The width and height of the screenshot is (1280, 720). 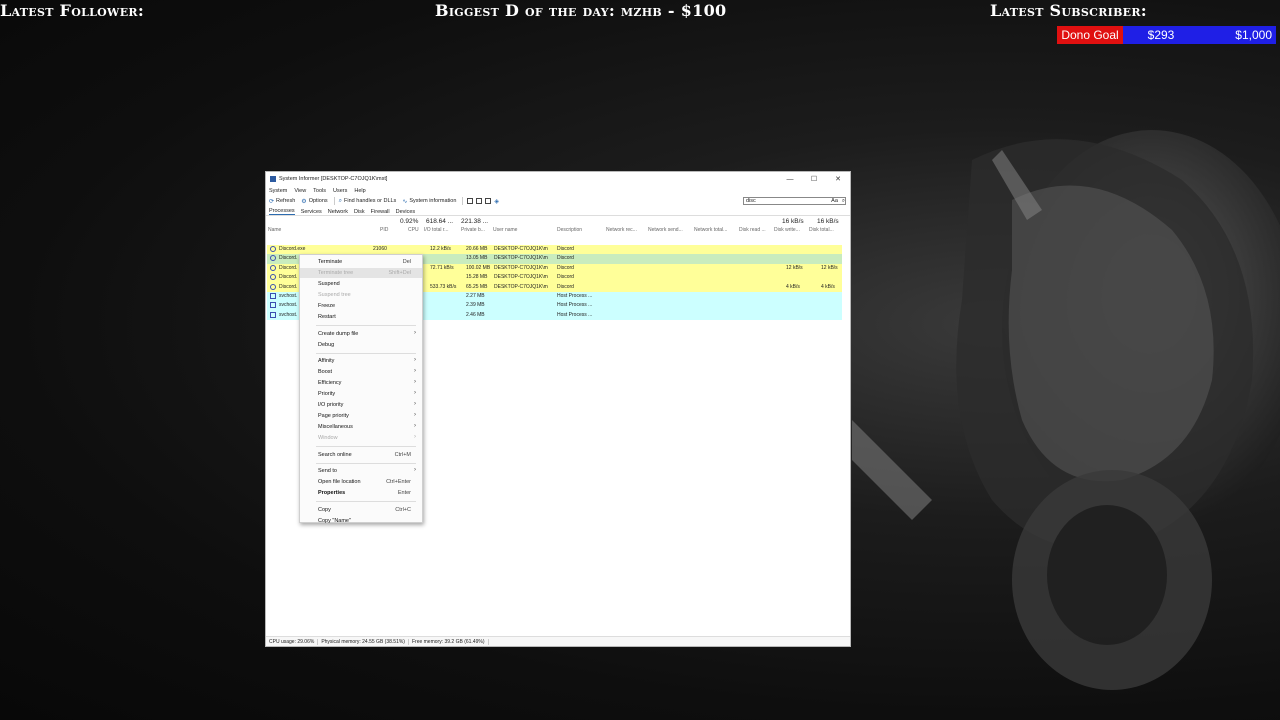 What do you see at coordinates (338, 212) in the screenshot?
I see `tab-network: Network` at bounding box center [338, 212].